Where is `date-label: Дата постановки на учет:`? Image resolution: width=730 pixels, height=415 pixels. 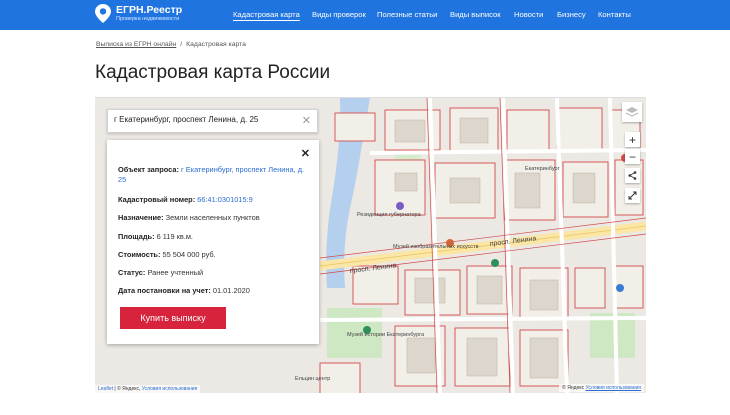 date-label: Дата постановки на учет: is located at coordinates (164, 290).